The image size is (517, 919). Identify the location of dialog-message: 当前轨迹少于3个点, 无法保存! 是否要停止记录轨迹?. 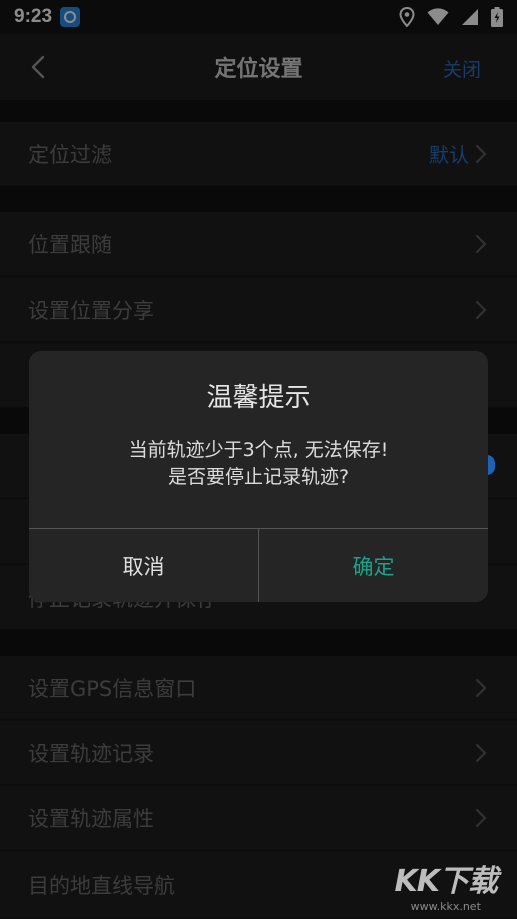
(258, 464).